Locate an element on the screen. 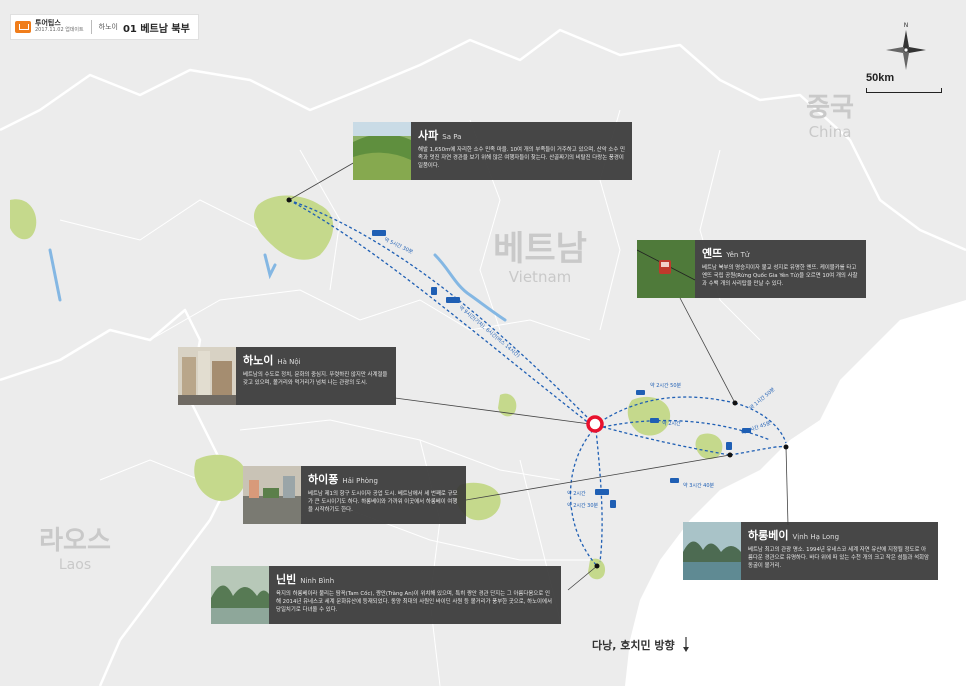 The image size is (966, 686). route-label-ninhbinh-bus: 약 2시간 30분 is located at coordinates (583, 506).